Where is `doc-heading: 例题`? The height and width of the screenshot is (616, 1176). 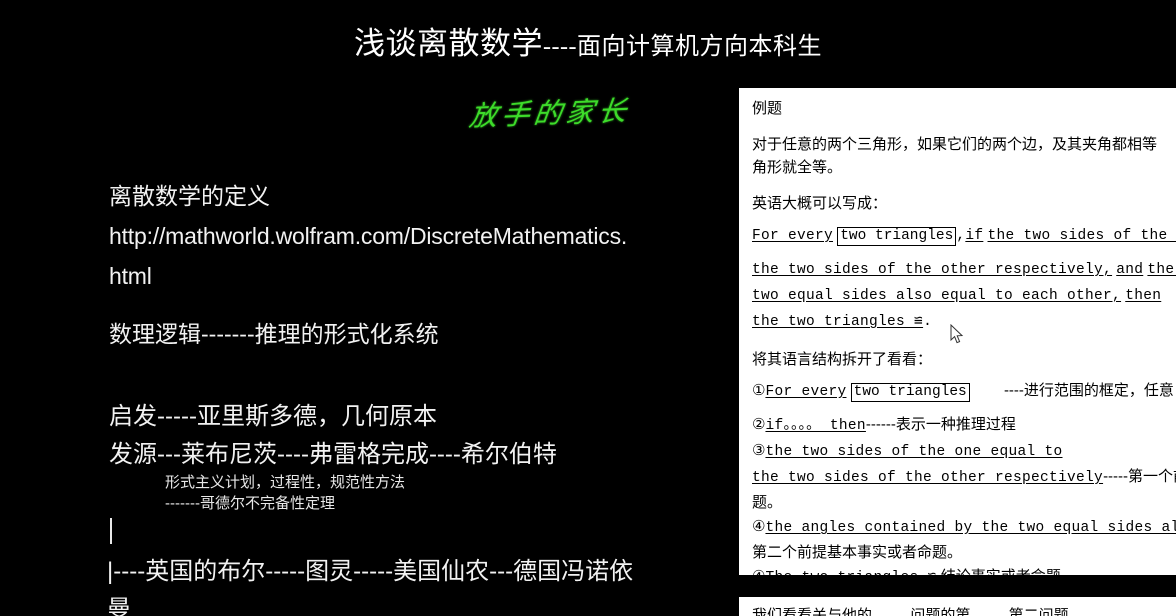 doc-heading: 例题 is located at coordinates (767, 108).